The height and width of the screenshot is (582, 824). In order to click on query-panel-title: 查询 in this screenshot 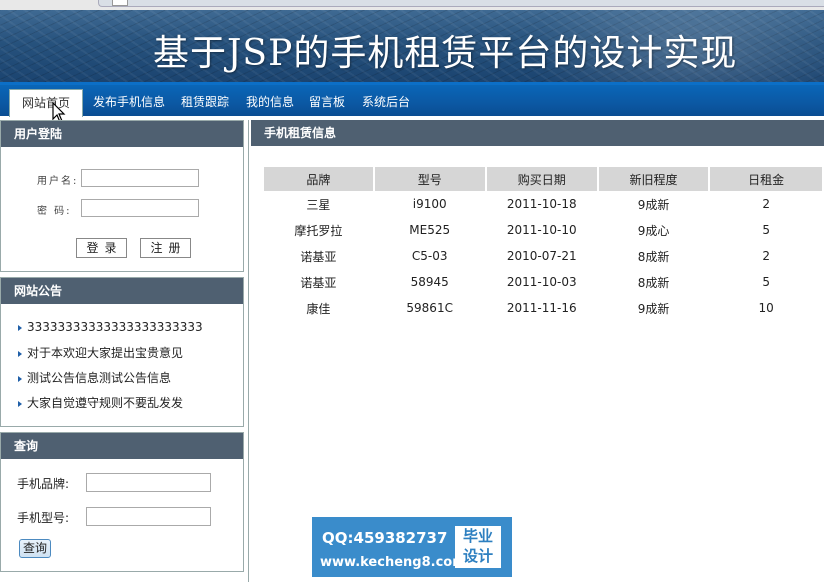, I will do `click(122, 446)`.